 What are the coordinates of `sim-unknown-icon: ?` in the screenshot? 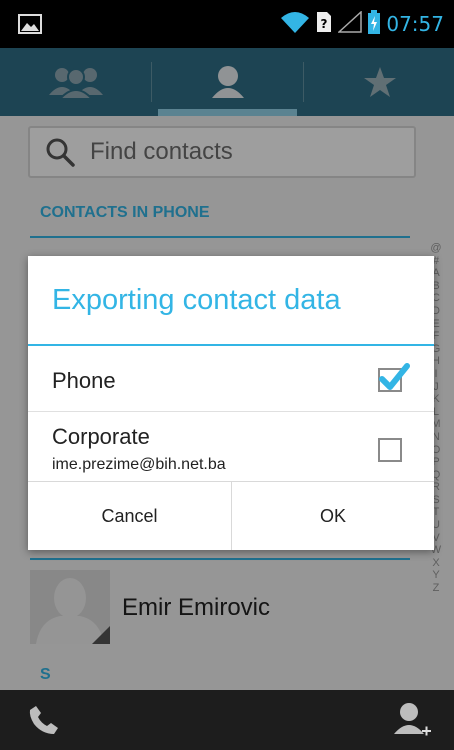 It's located at (324, 24).